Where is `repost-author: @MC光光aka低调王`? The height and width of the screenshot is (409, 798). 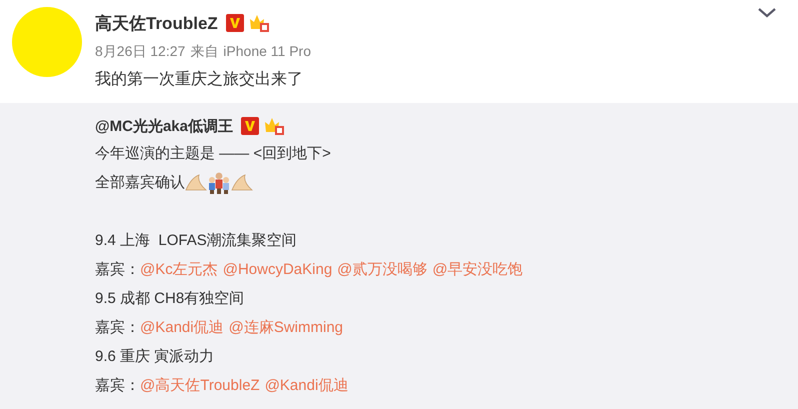 repost-author: @MC光光aka低调王 is located at coordinates (164, 126).